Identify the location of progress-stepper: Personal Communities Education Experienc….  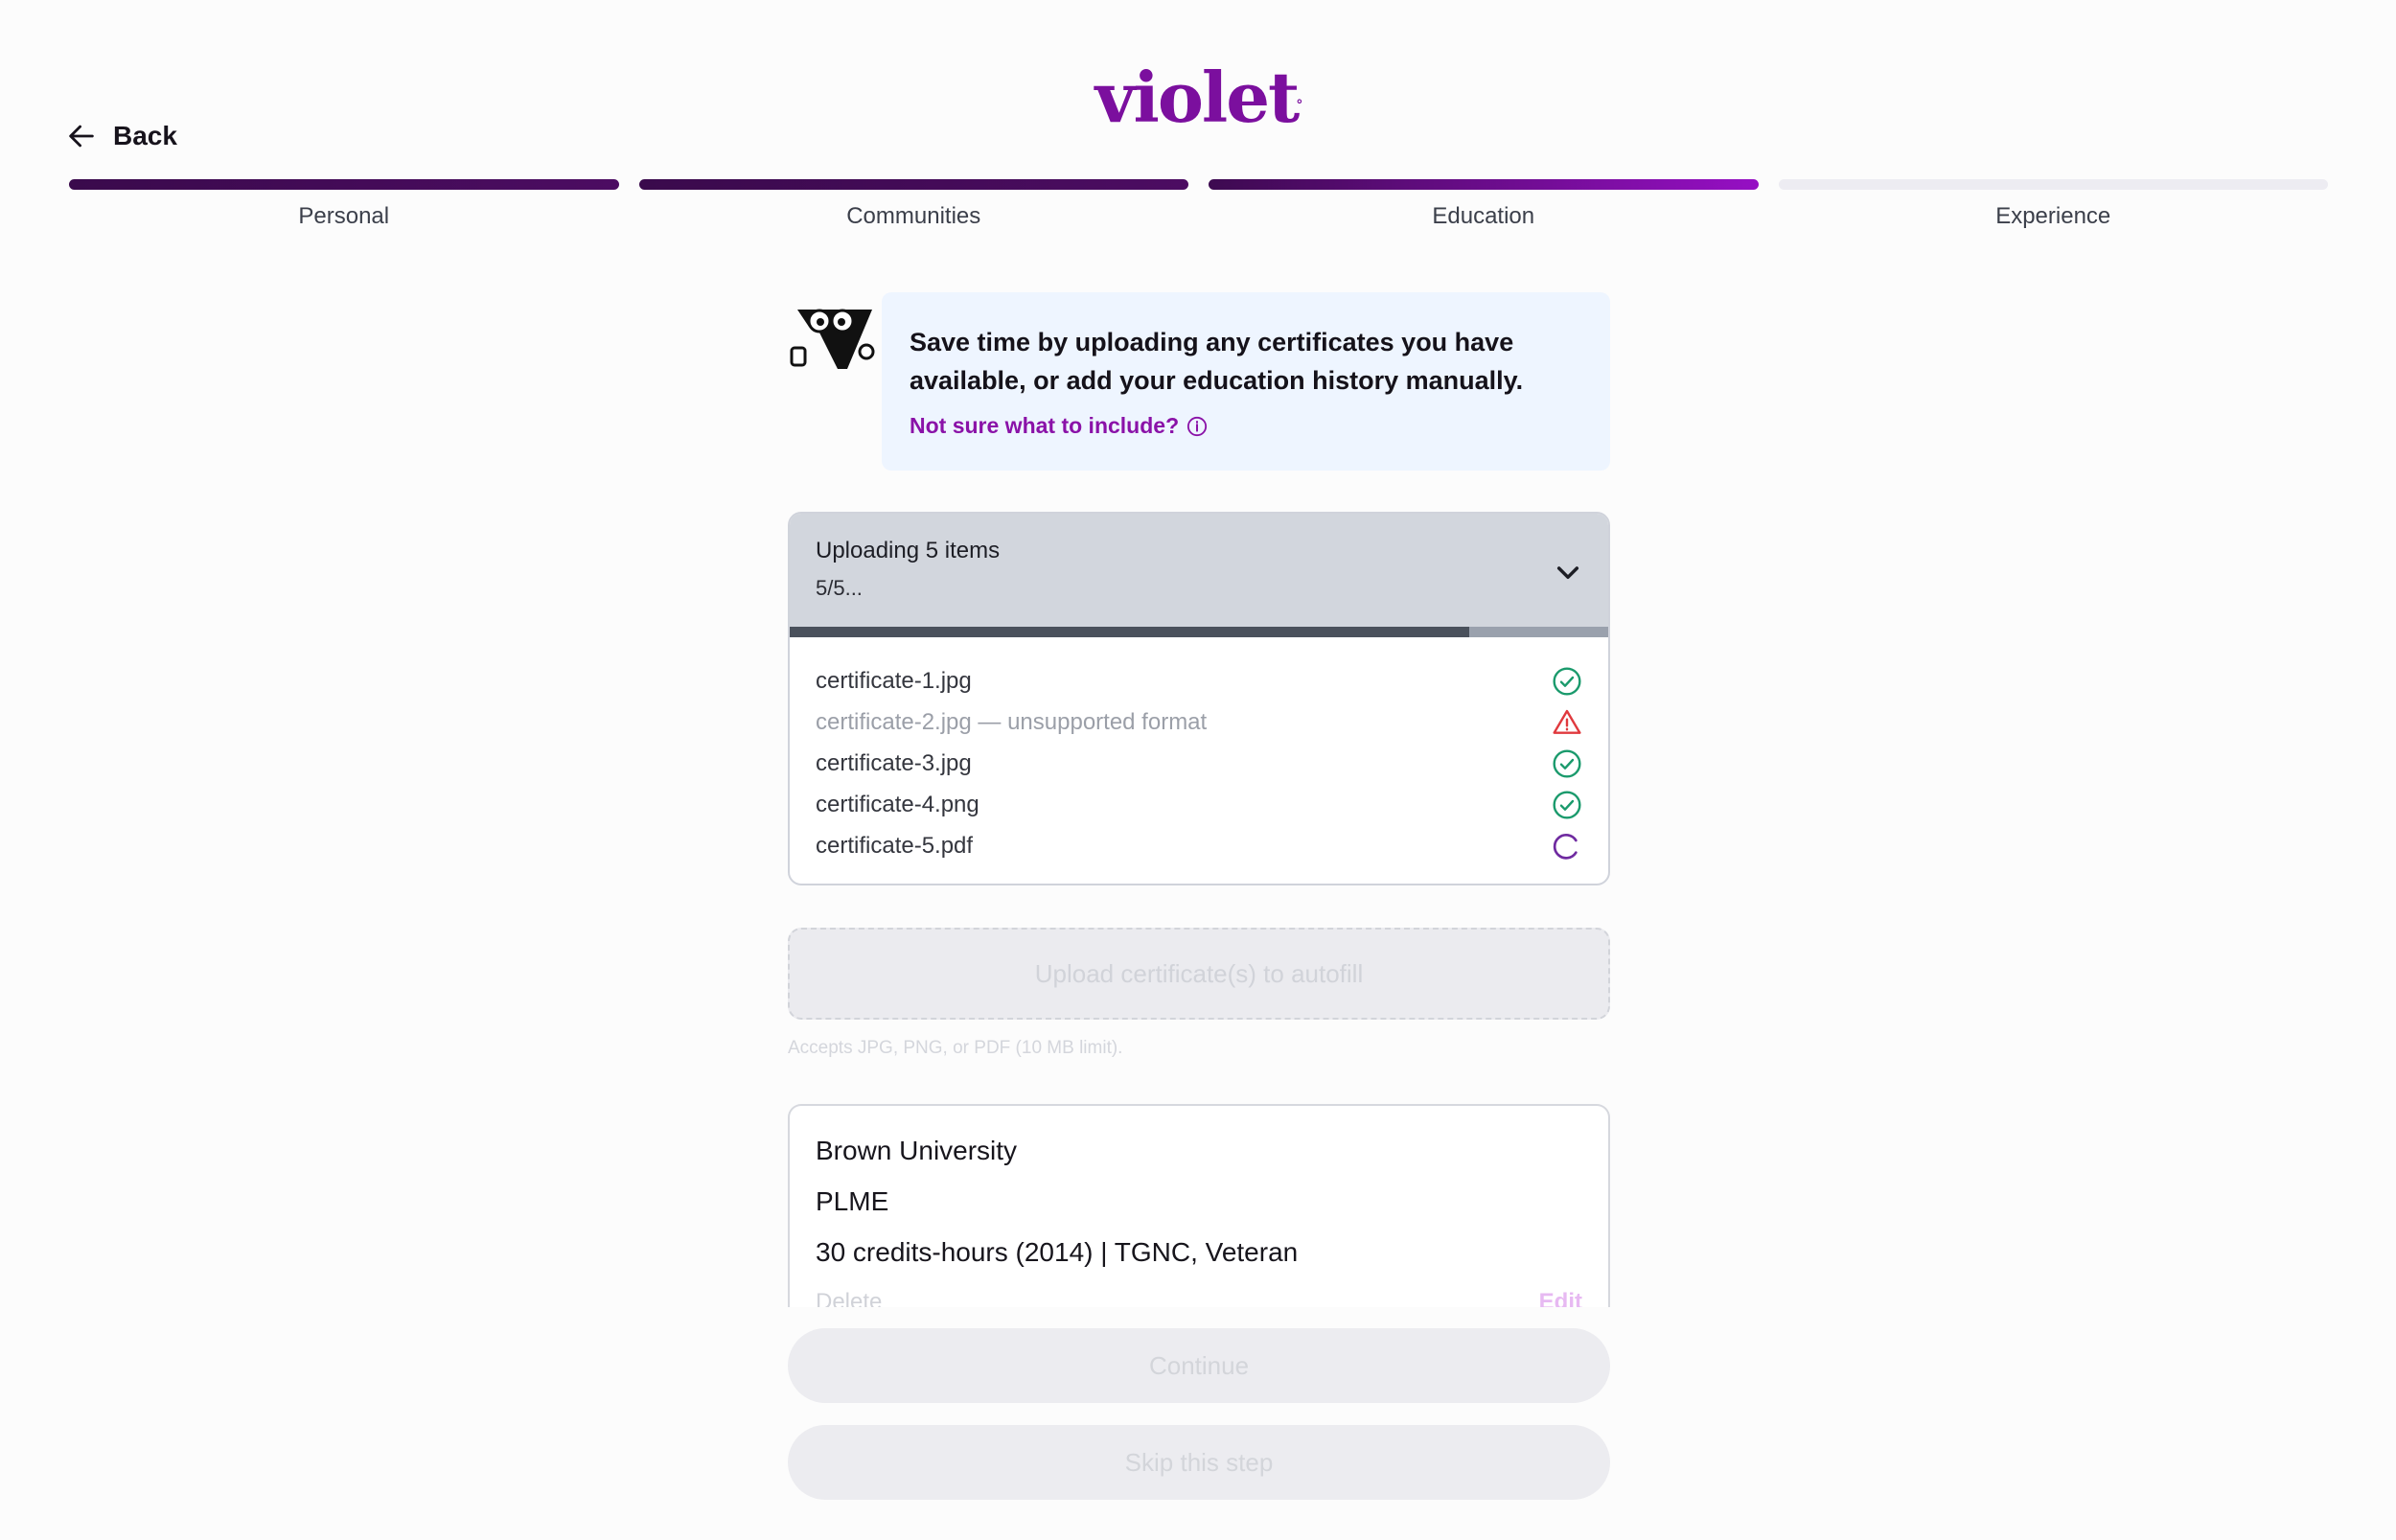
(1198, 204).